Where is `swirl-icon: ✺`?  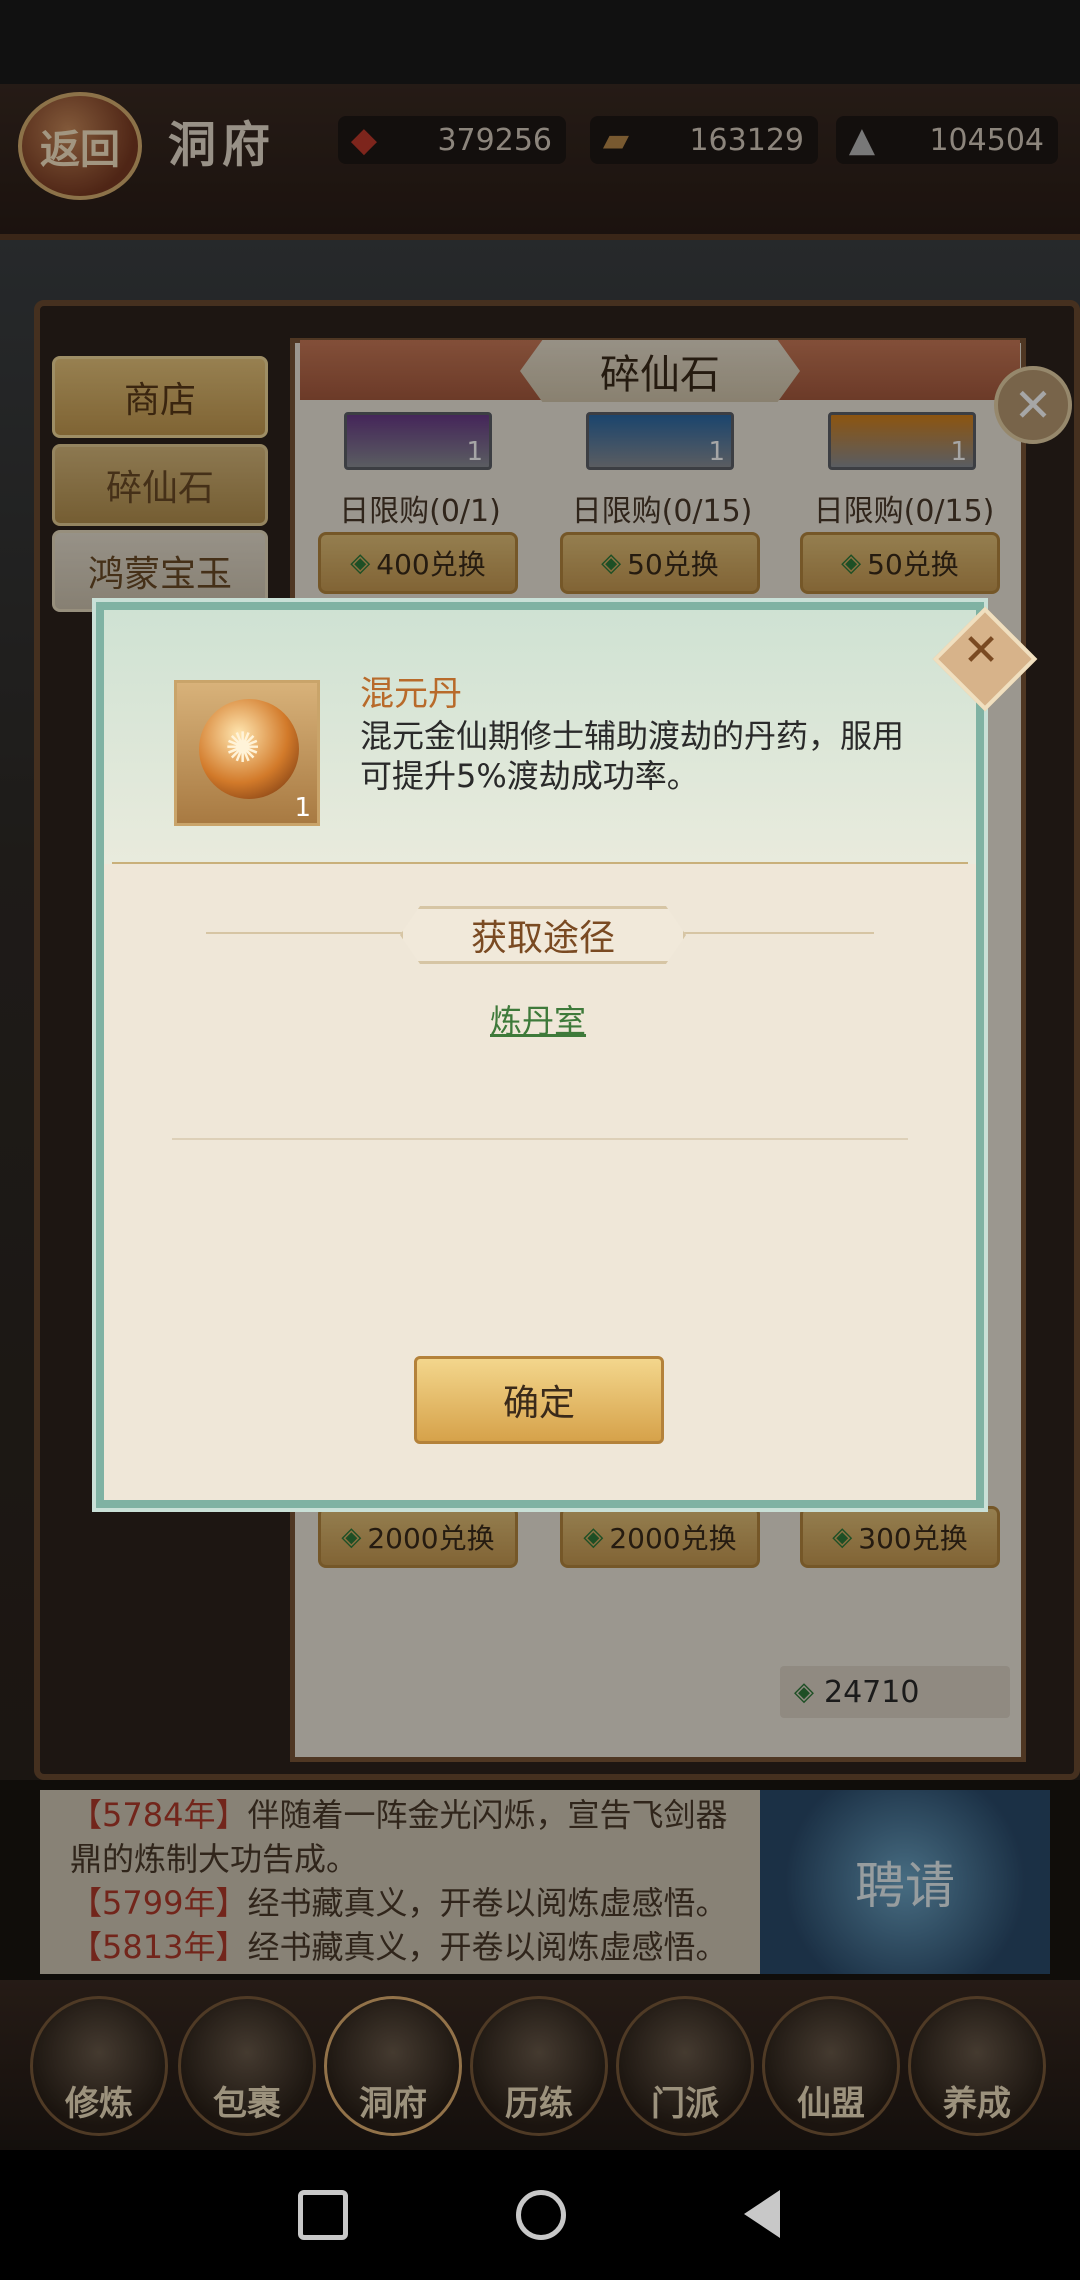 swirl-icon: ✺ is located at coordinates (243, 747).